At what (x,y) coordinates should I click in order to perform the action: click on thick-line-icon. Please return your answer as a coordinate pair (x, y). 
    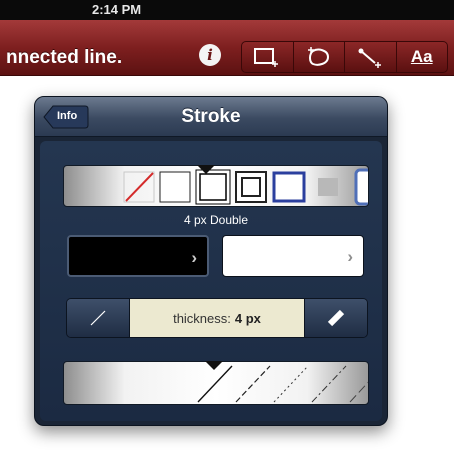
    Looking at the image, I should click on (336, 318).